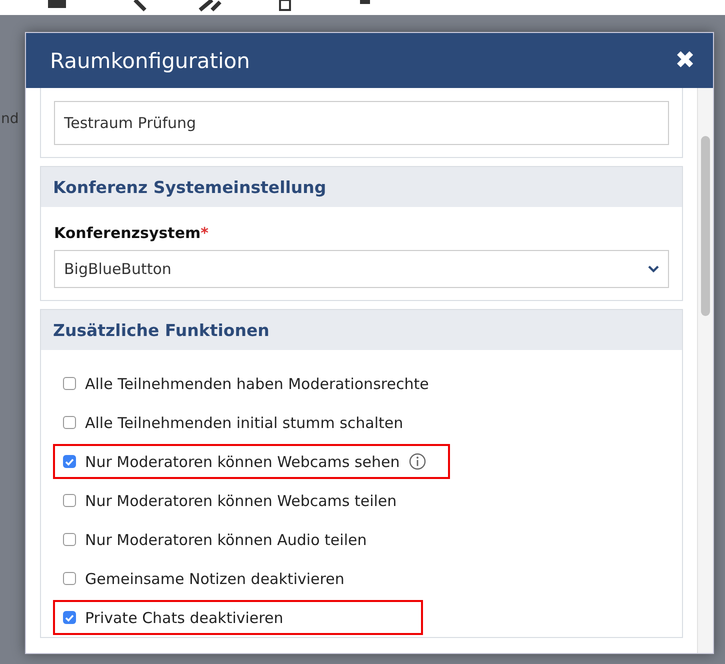  What do you see at coordinates (257, 383) in the screenshot?
I see `option-label: Alle Teilnehmenden haben Moderationsrechte` at bounding box center [257, 383].